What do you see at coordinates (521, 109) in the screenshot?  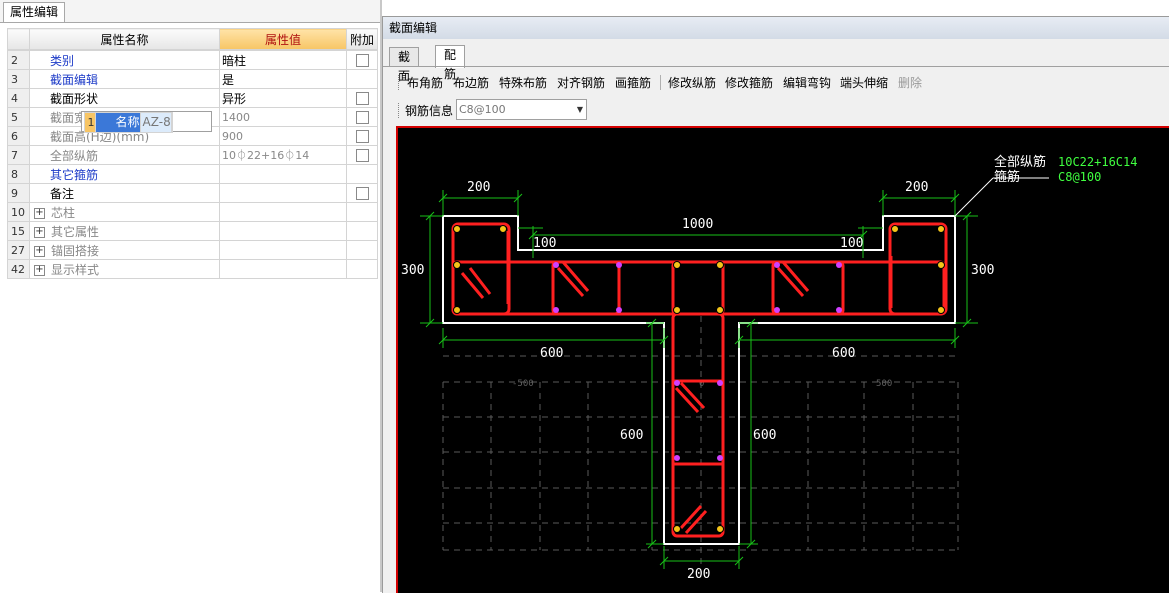 I see `rebar-info-select: C8@100 ▼` at bounding box center [521, 109].